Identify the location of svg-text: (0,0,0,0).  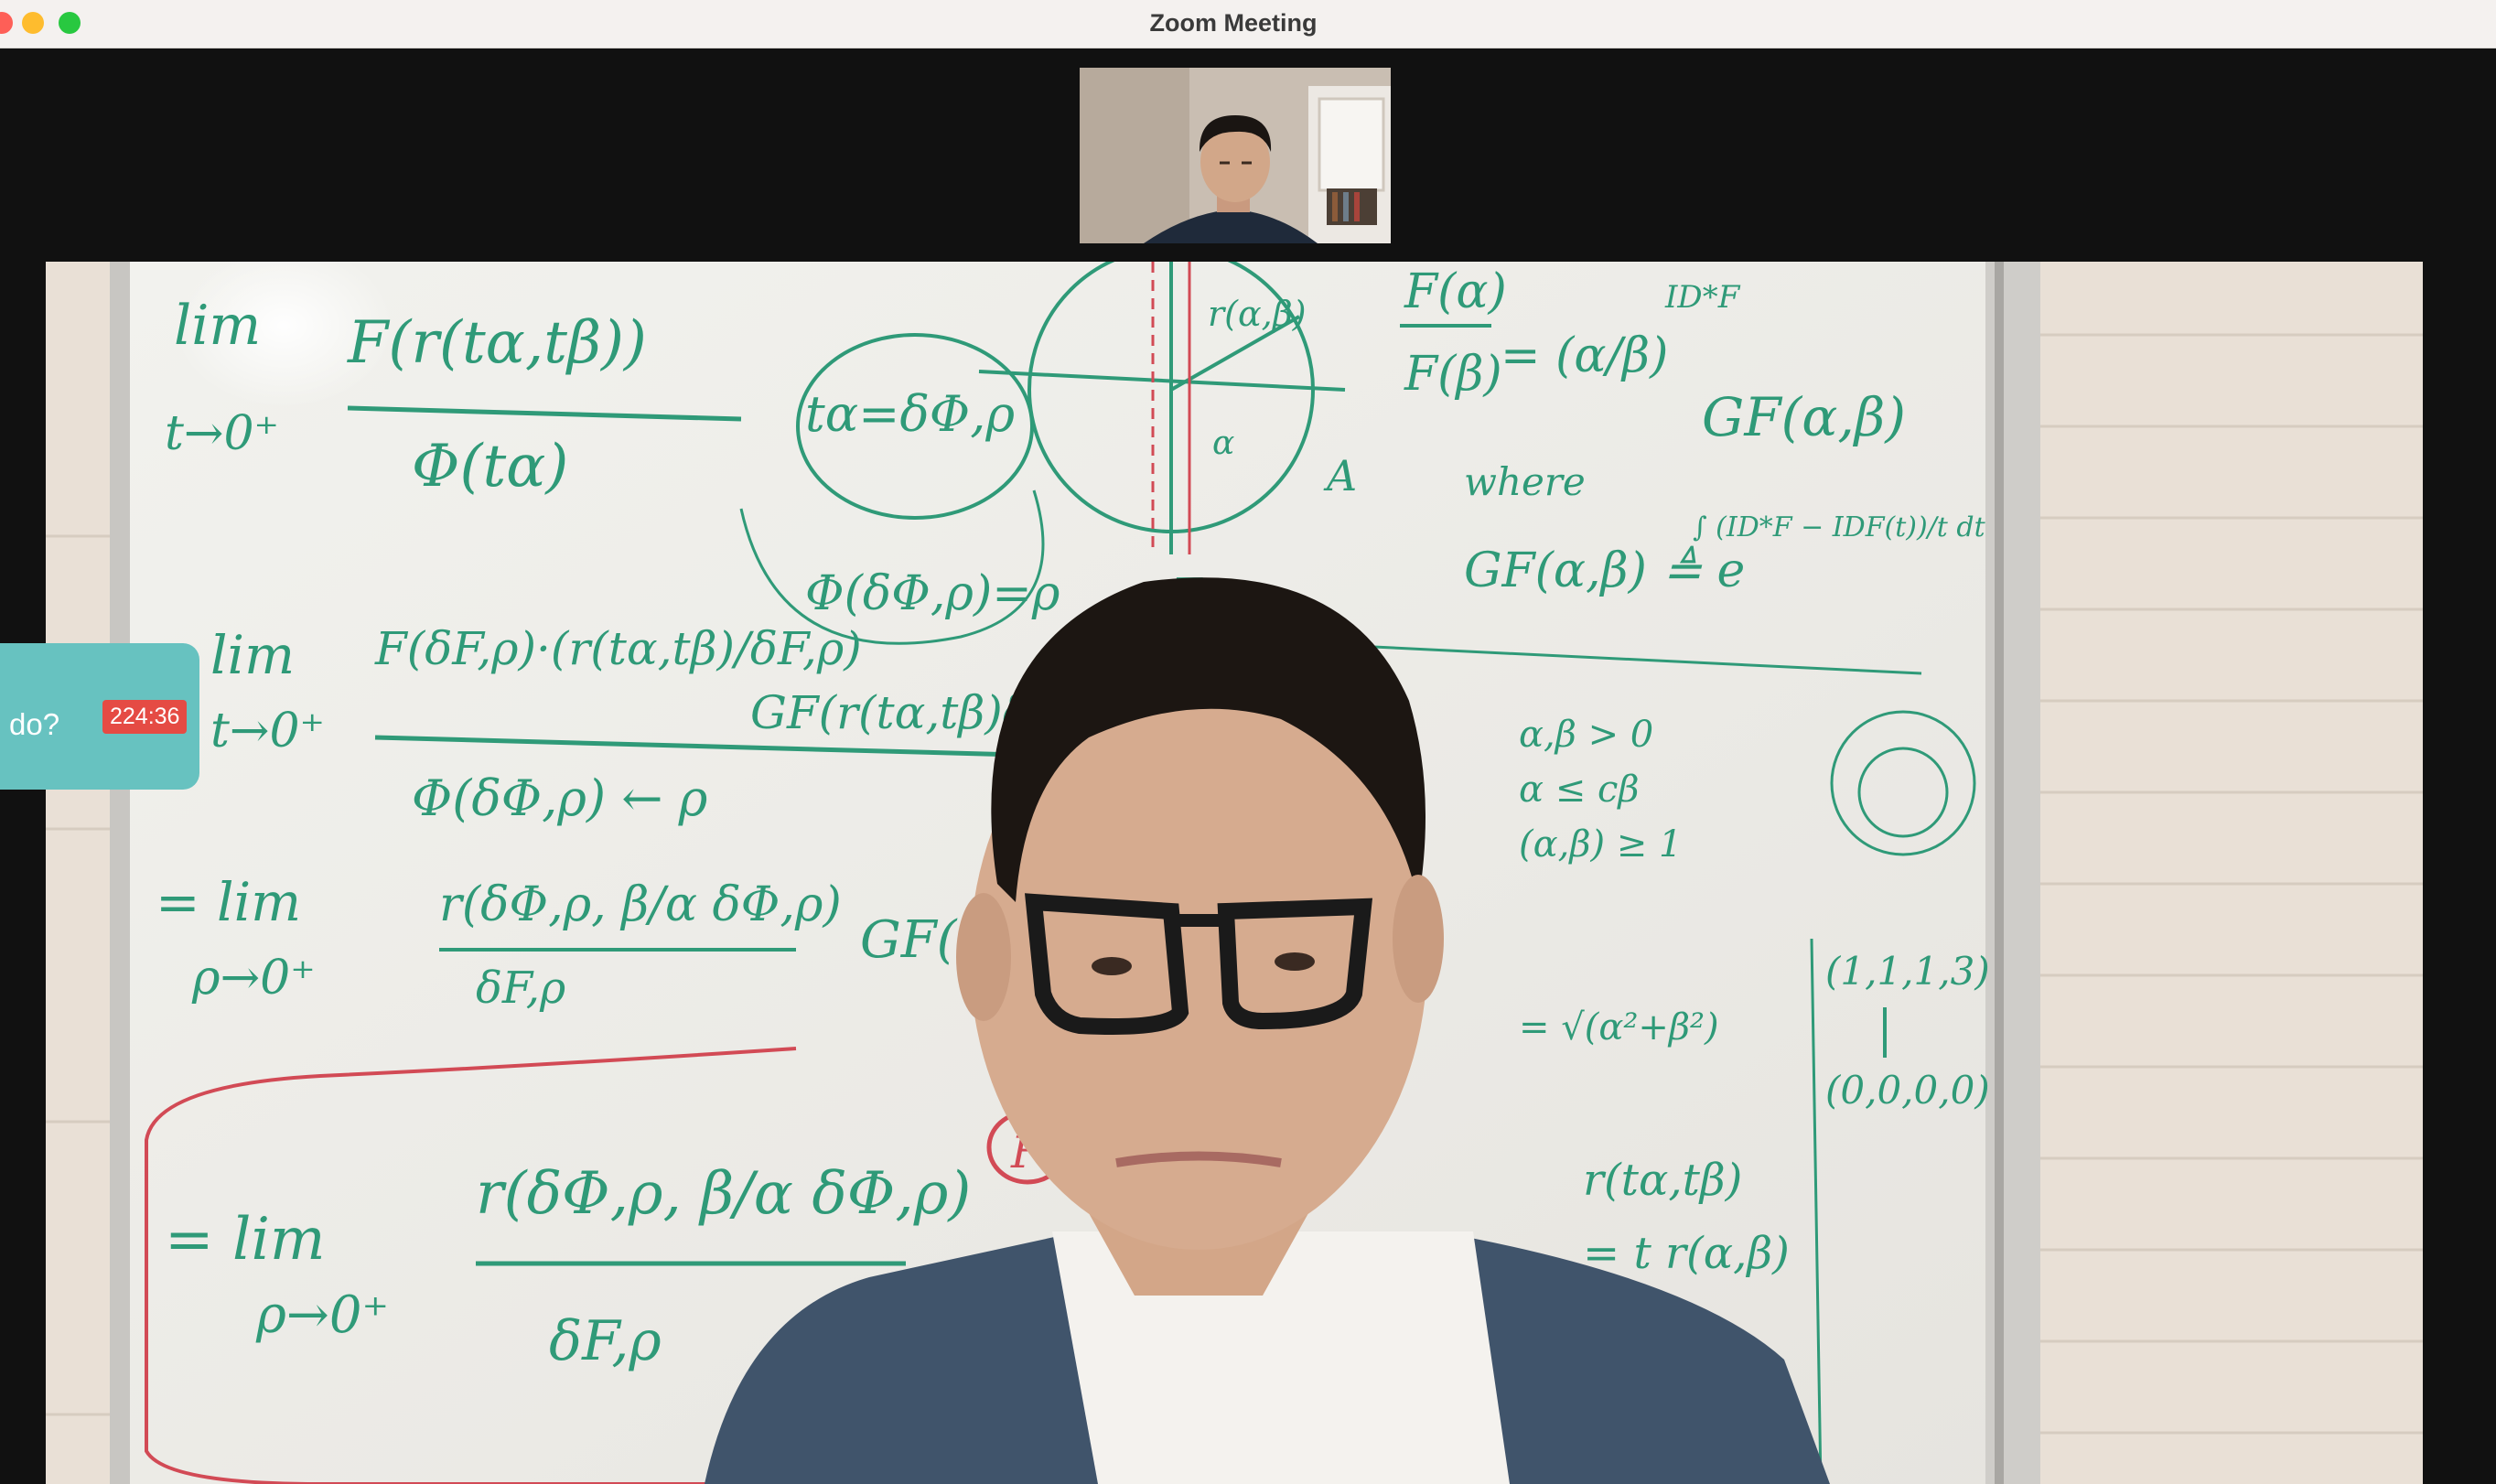
(1907, 1090).